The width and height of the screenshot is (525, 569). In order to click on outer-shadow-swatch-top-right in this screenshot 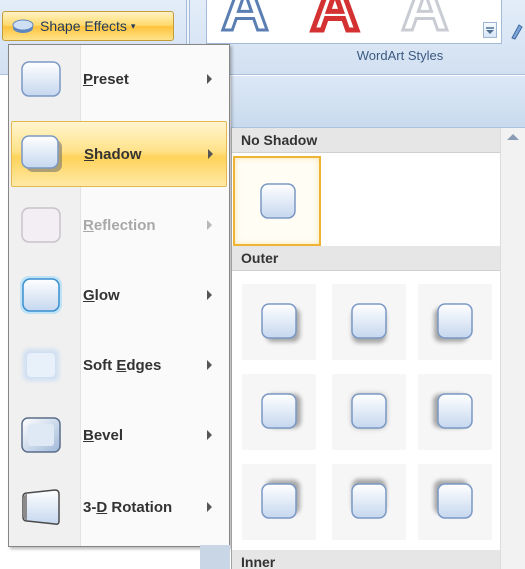, I will do `click(279, 502)`.